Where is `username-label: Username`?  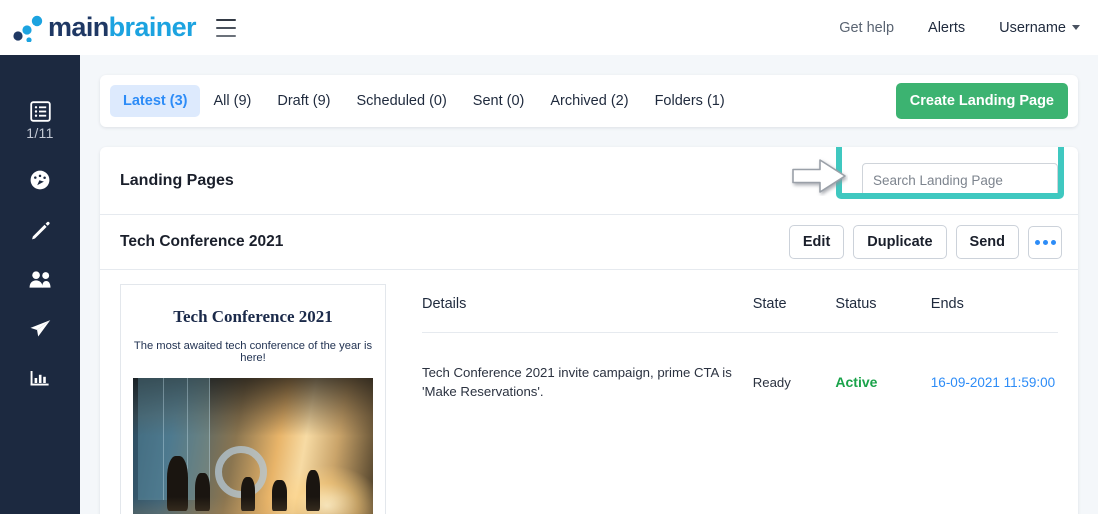
username-label: Username is located at coordinates (1032, 27).